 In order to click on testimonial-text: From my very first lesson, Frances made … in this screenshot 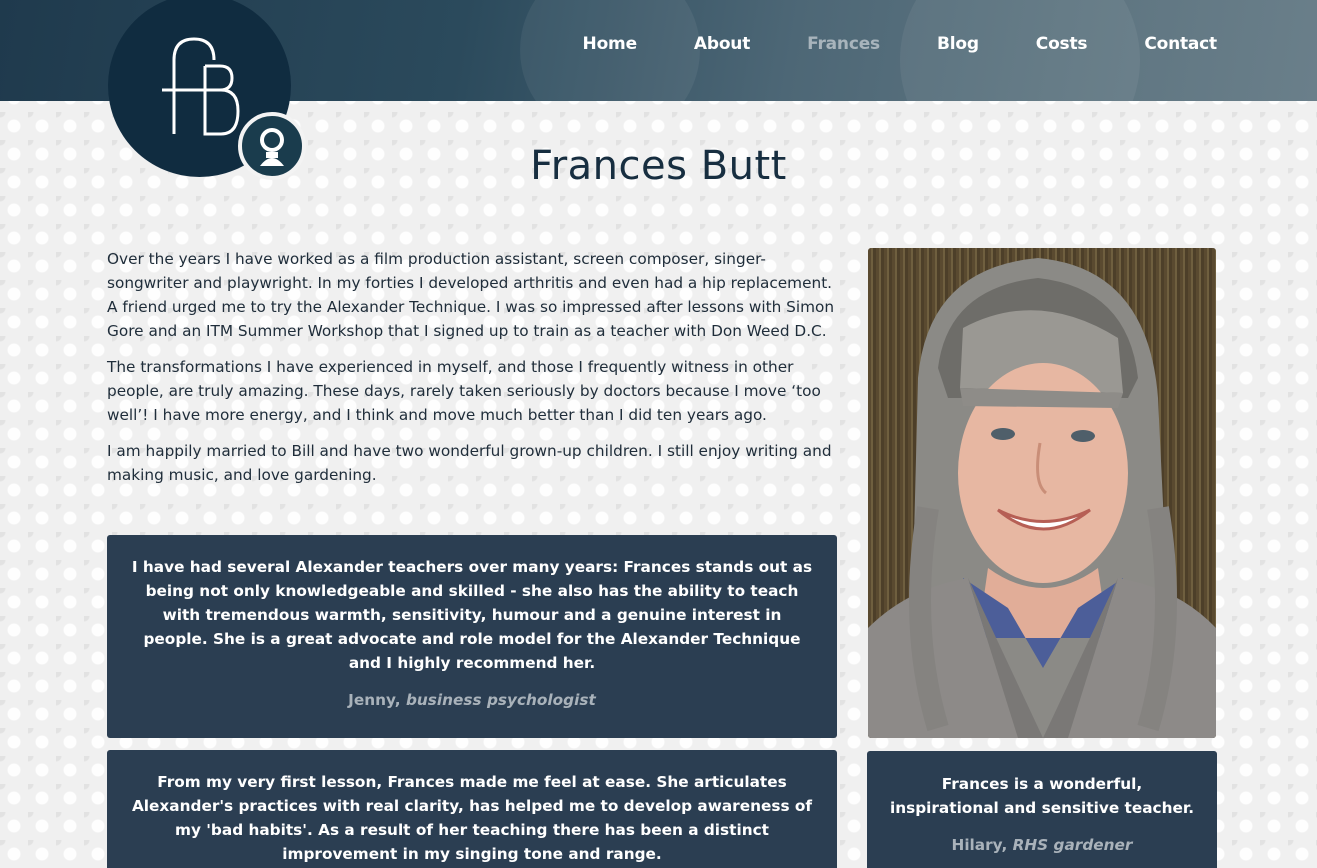, I will do `click(472, 818)`.